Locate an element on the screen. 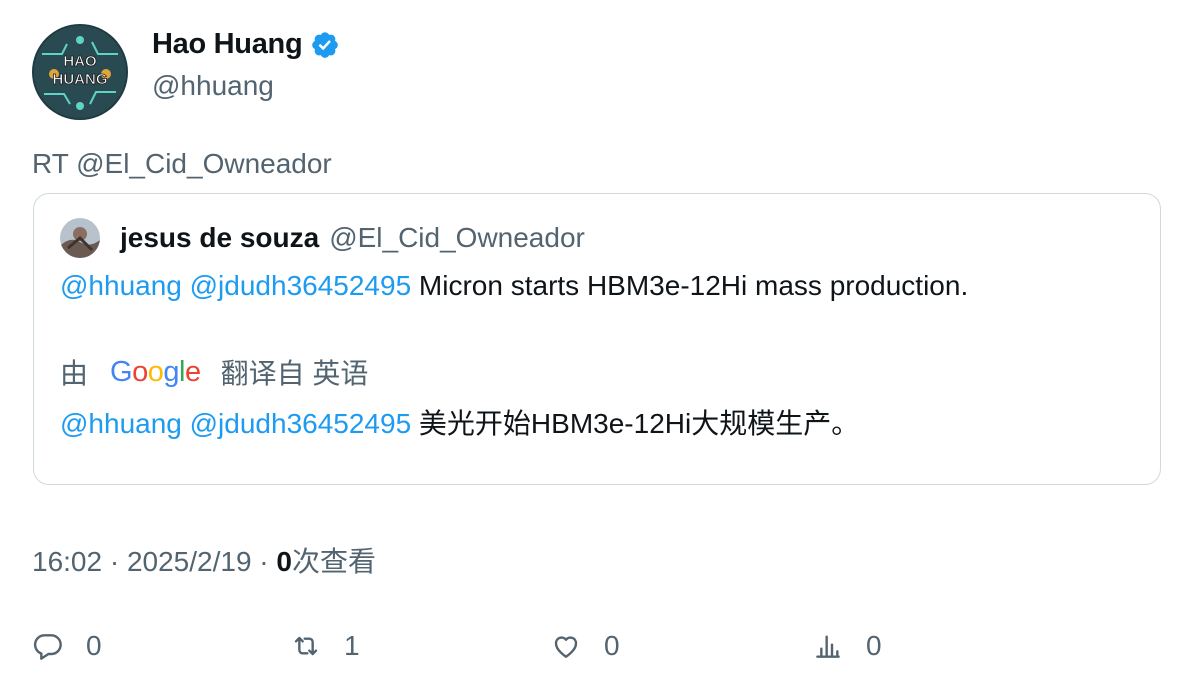 The width and height of the screenshot is (1196, 690). tweet-timestamp: 16:02 · 2025/2/19 · is located at coordinates (154, 561).